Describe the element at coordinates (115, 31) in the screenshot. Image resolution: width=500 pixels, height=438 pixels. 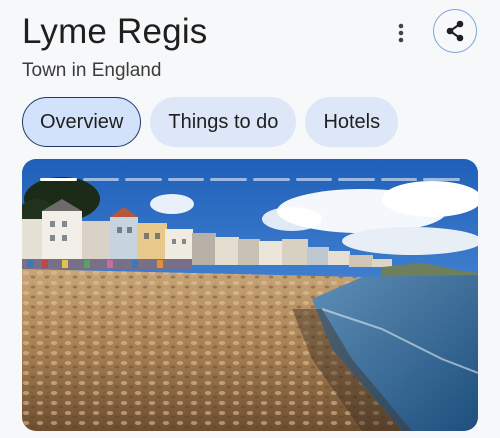
I see `page-title: Lyme Regis` at that location.